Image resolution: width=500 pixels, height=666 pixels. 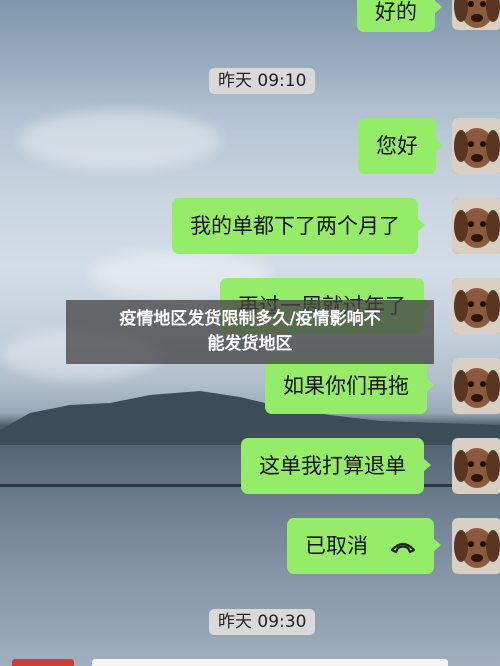 What do you see at coordinates (270, 662) in the screenshot?
I see `message-input` at bounding box center [270, 662].